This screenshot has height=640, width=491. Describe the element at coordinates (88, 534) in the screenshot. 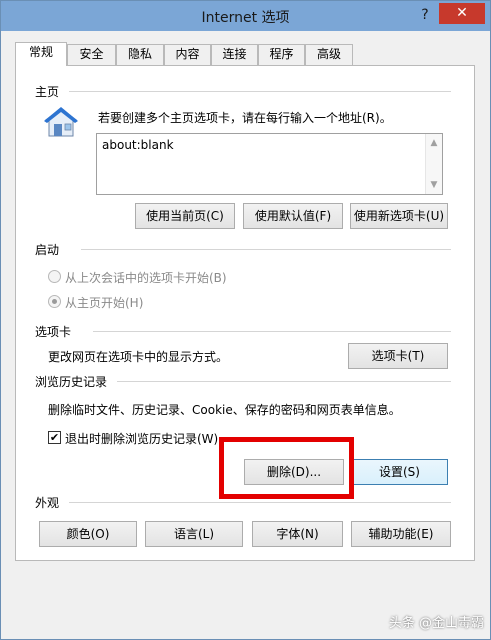

I see `colors-button: 颜色(O)` at that location.